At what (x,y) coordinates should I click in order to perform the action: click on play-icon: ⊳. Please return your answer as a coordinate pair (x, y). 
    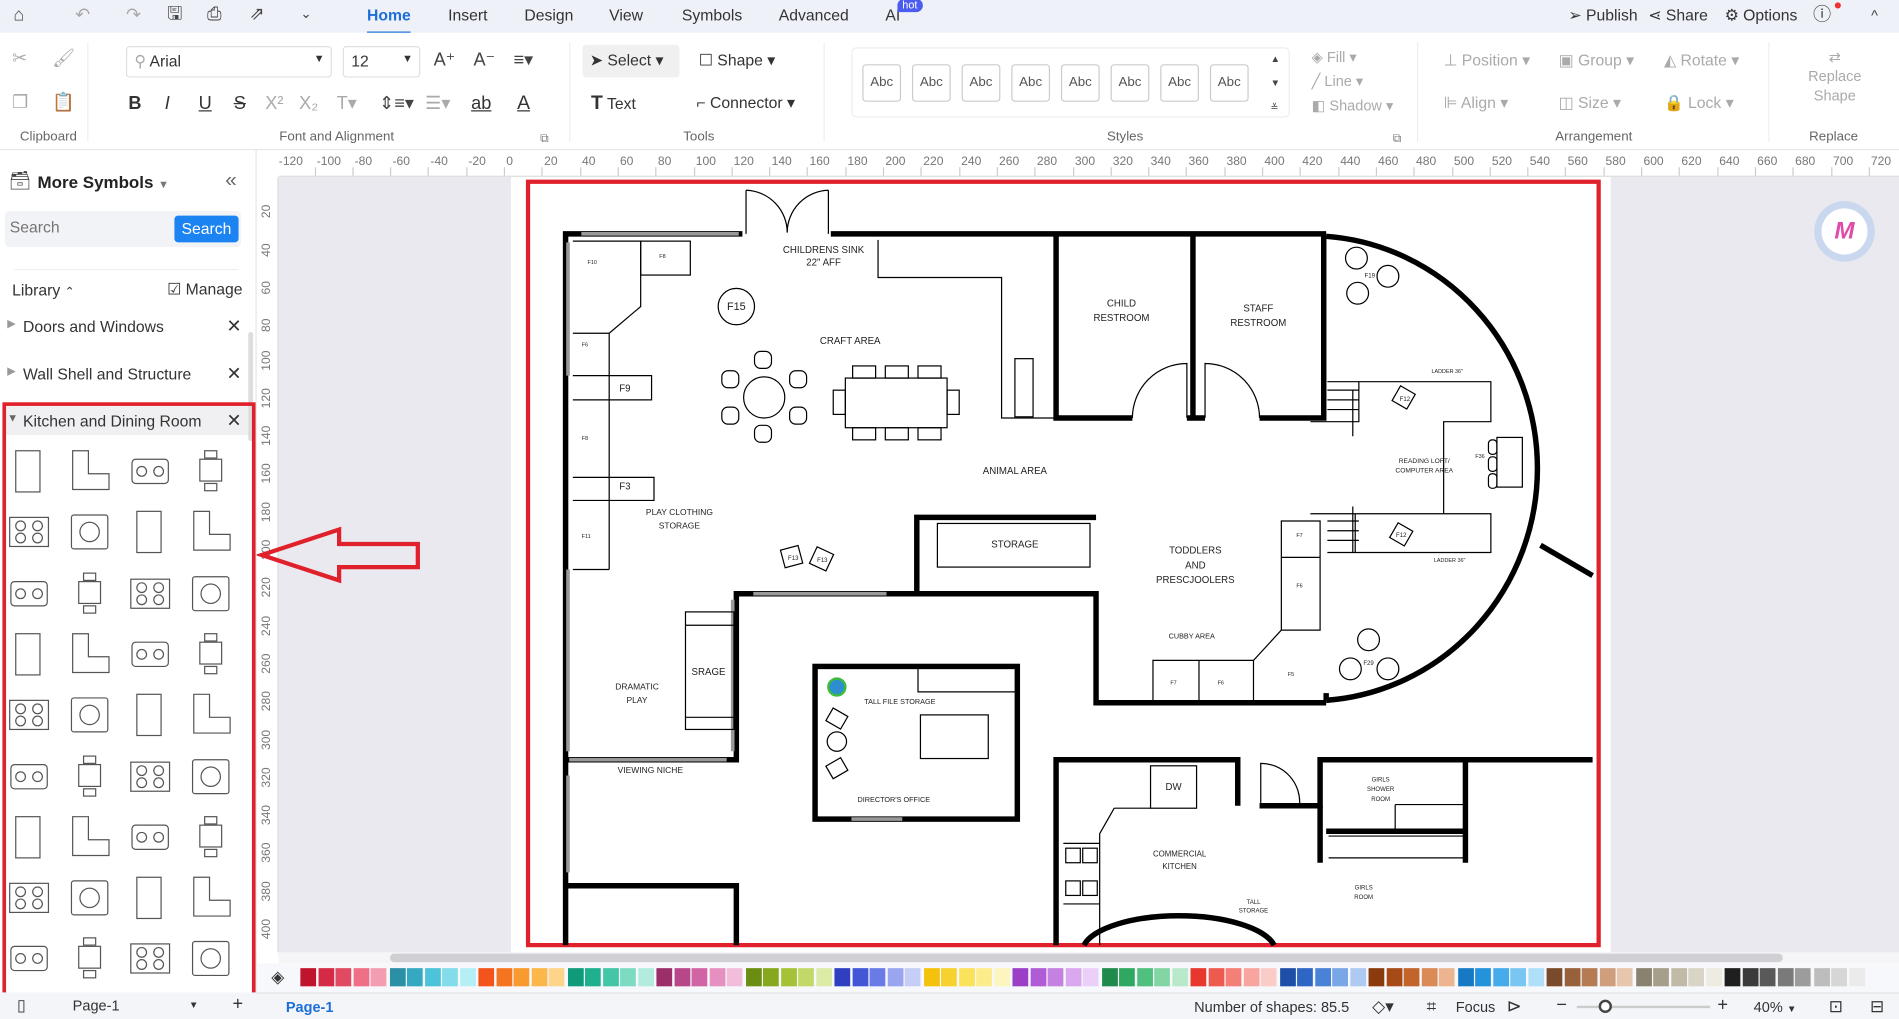
    Looking at the image, I should click on (1514, 1006).